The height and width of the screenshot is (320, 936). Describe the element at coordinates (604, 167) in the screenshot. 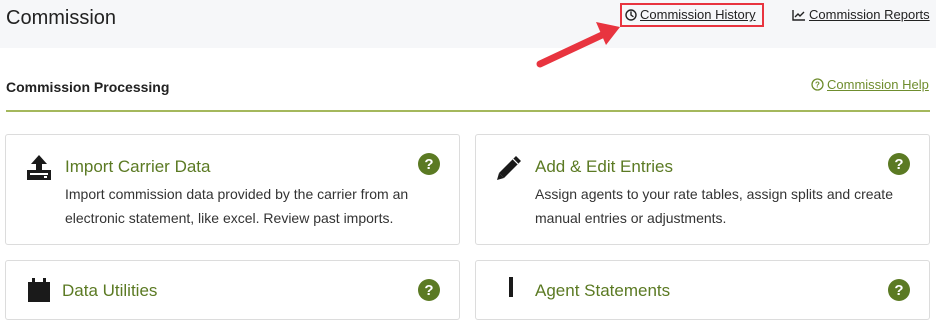

I see `card-title: Add & Edit Entries` at that location.